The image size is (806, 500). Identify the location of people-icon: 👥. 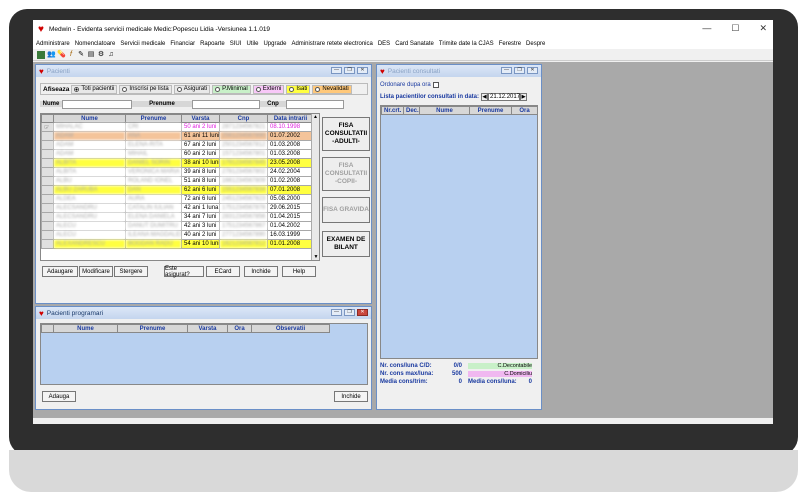
(51, 55).